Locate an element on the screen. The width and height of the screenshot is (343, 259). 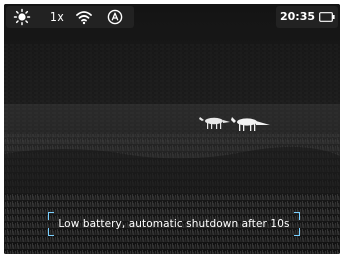
clock: 20:35 is located at coordinates (298, 16).